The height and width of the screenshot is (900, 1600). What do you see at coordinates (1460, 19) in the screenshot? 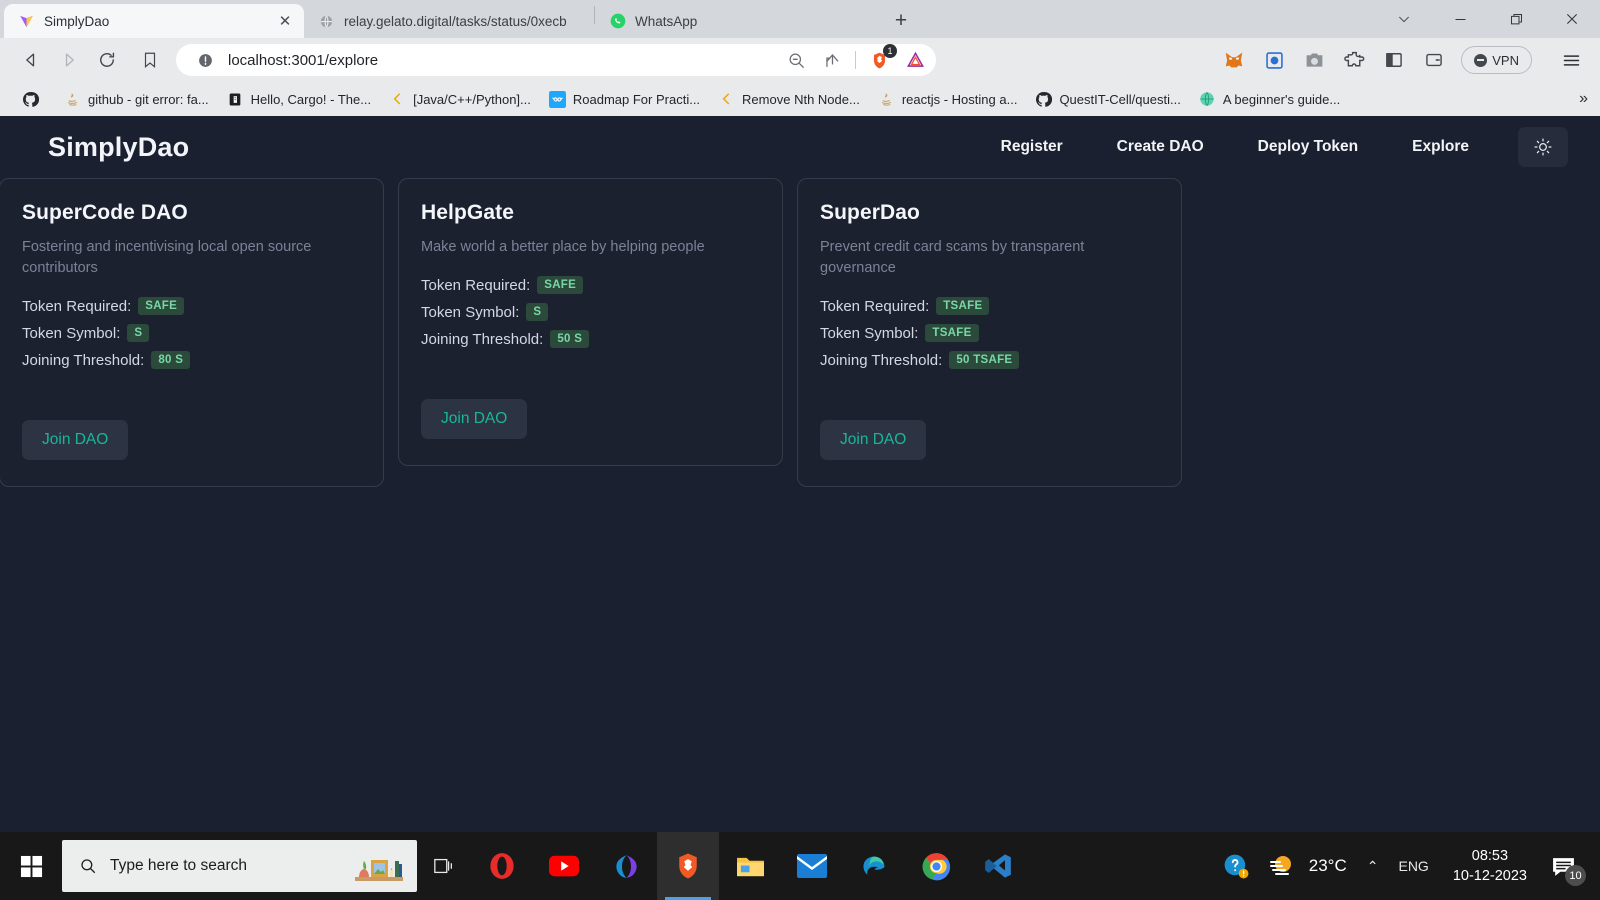
I see `minimize-button` at bounding box center [1460, 19].